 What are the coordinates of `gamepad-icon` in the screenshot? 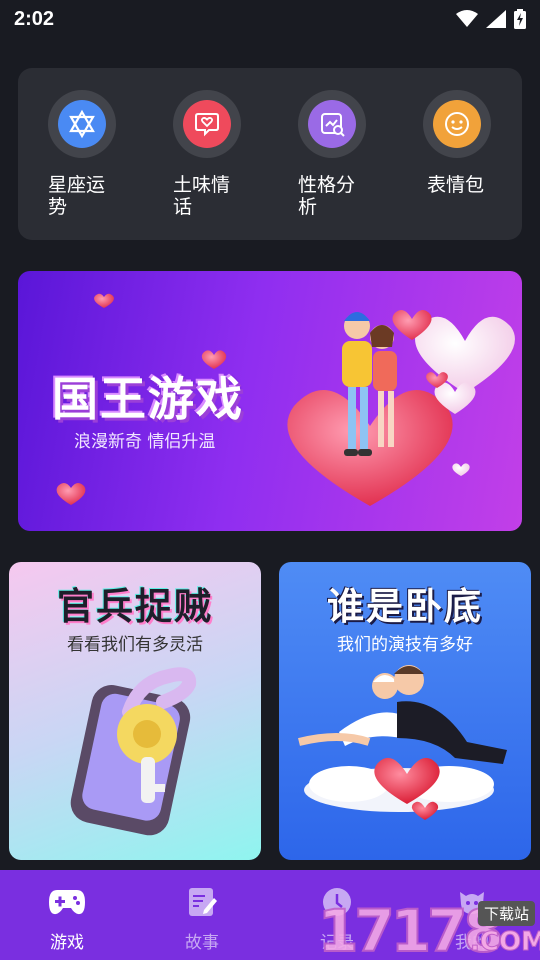 It's located at (67, 902).